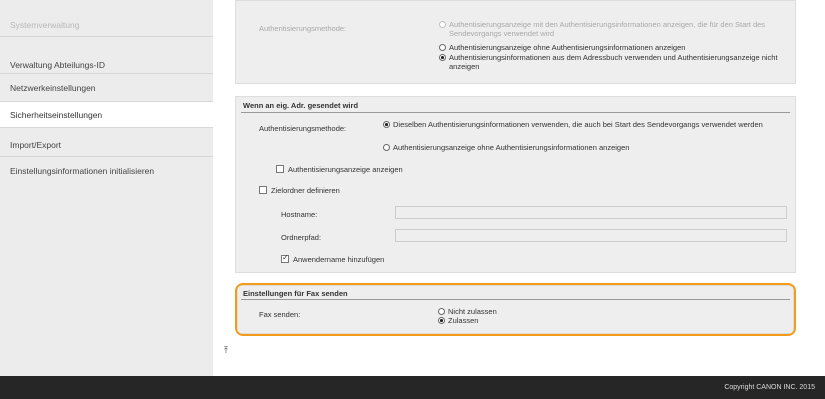  Describe the element at coordinates (305, 190) in the screenshot. I see `define-dest-folder-label: Zielordner definieren` at that location.